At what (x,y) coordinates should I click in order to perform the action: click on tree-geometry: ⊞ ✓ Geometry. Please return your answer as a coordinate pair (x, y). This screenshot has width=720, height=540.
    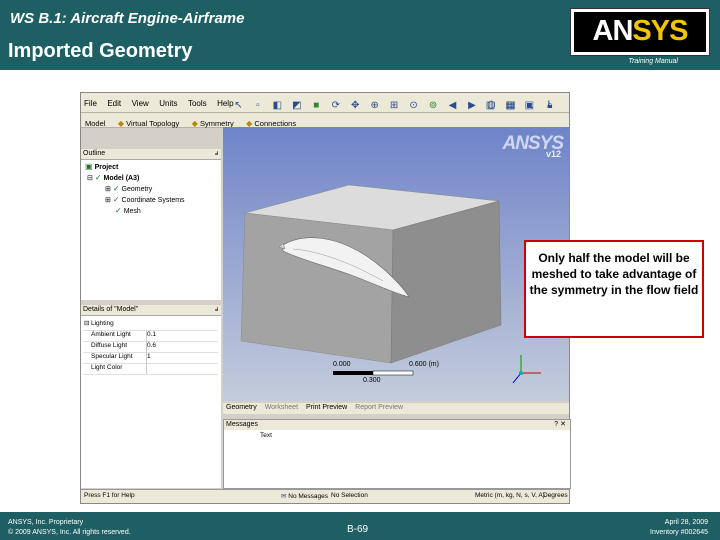
    Looking at the image, I should click on (128, 188).